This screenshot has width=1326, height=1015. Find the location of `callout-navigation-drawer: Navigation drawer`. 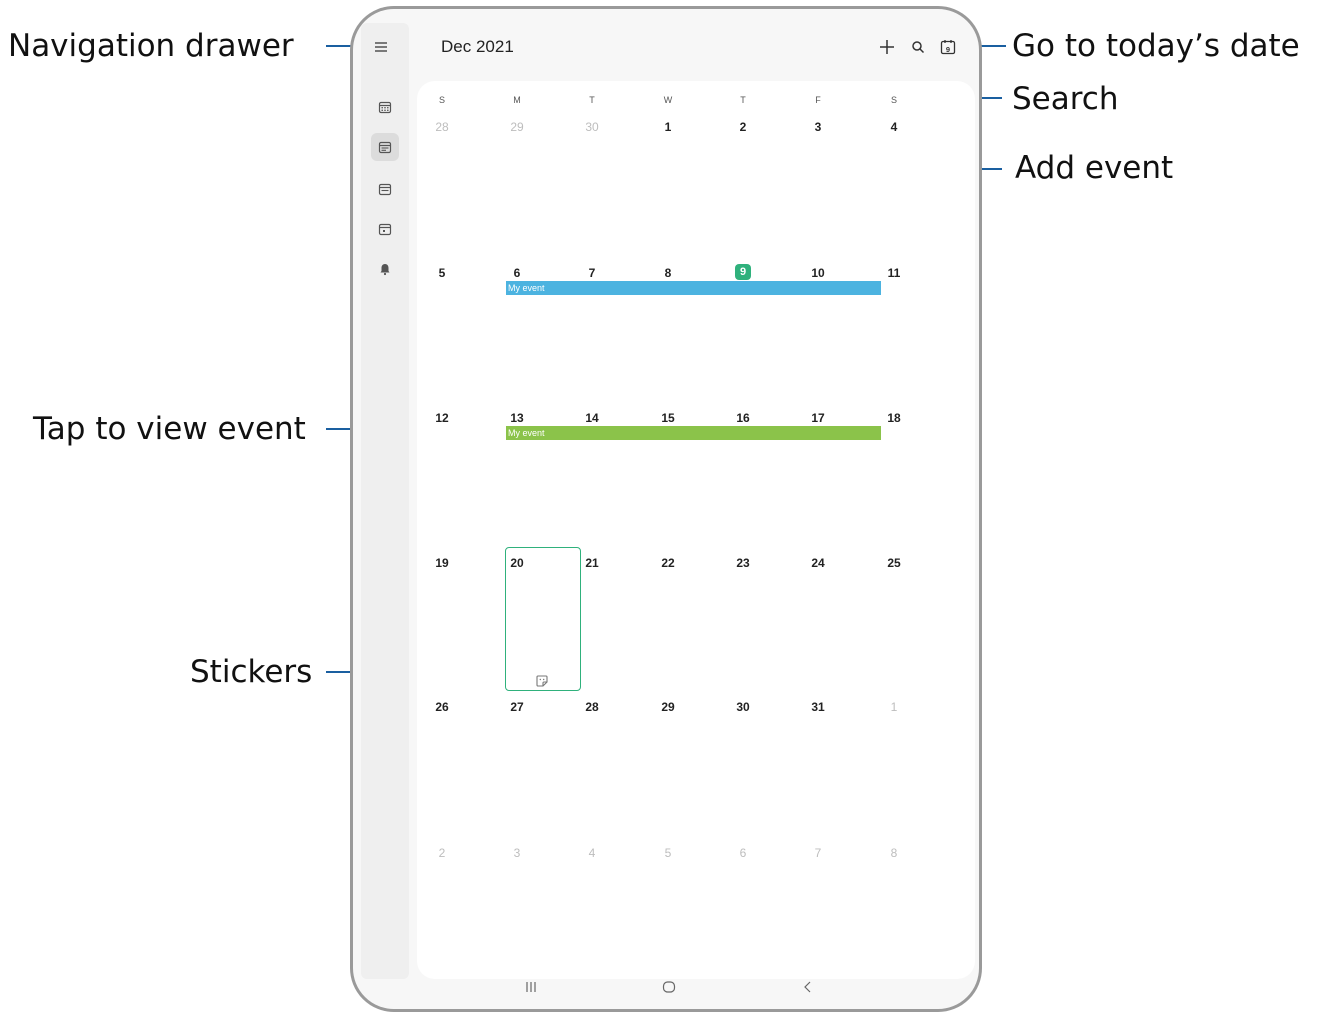

callout-navigation-drawer: Navigation drawer is located at coordinates (151, 46).